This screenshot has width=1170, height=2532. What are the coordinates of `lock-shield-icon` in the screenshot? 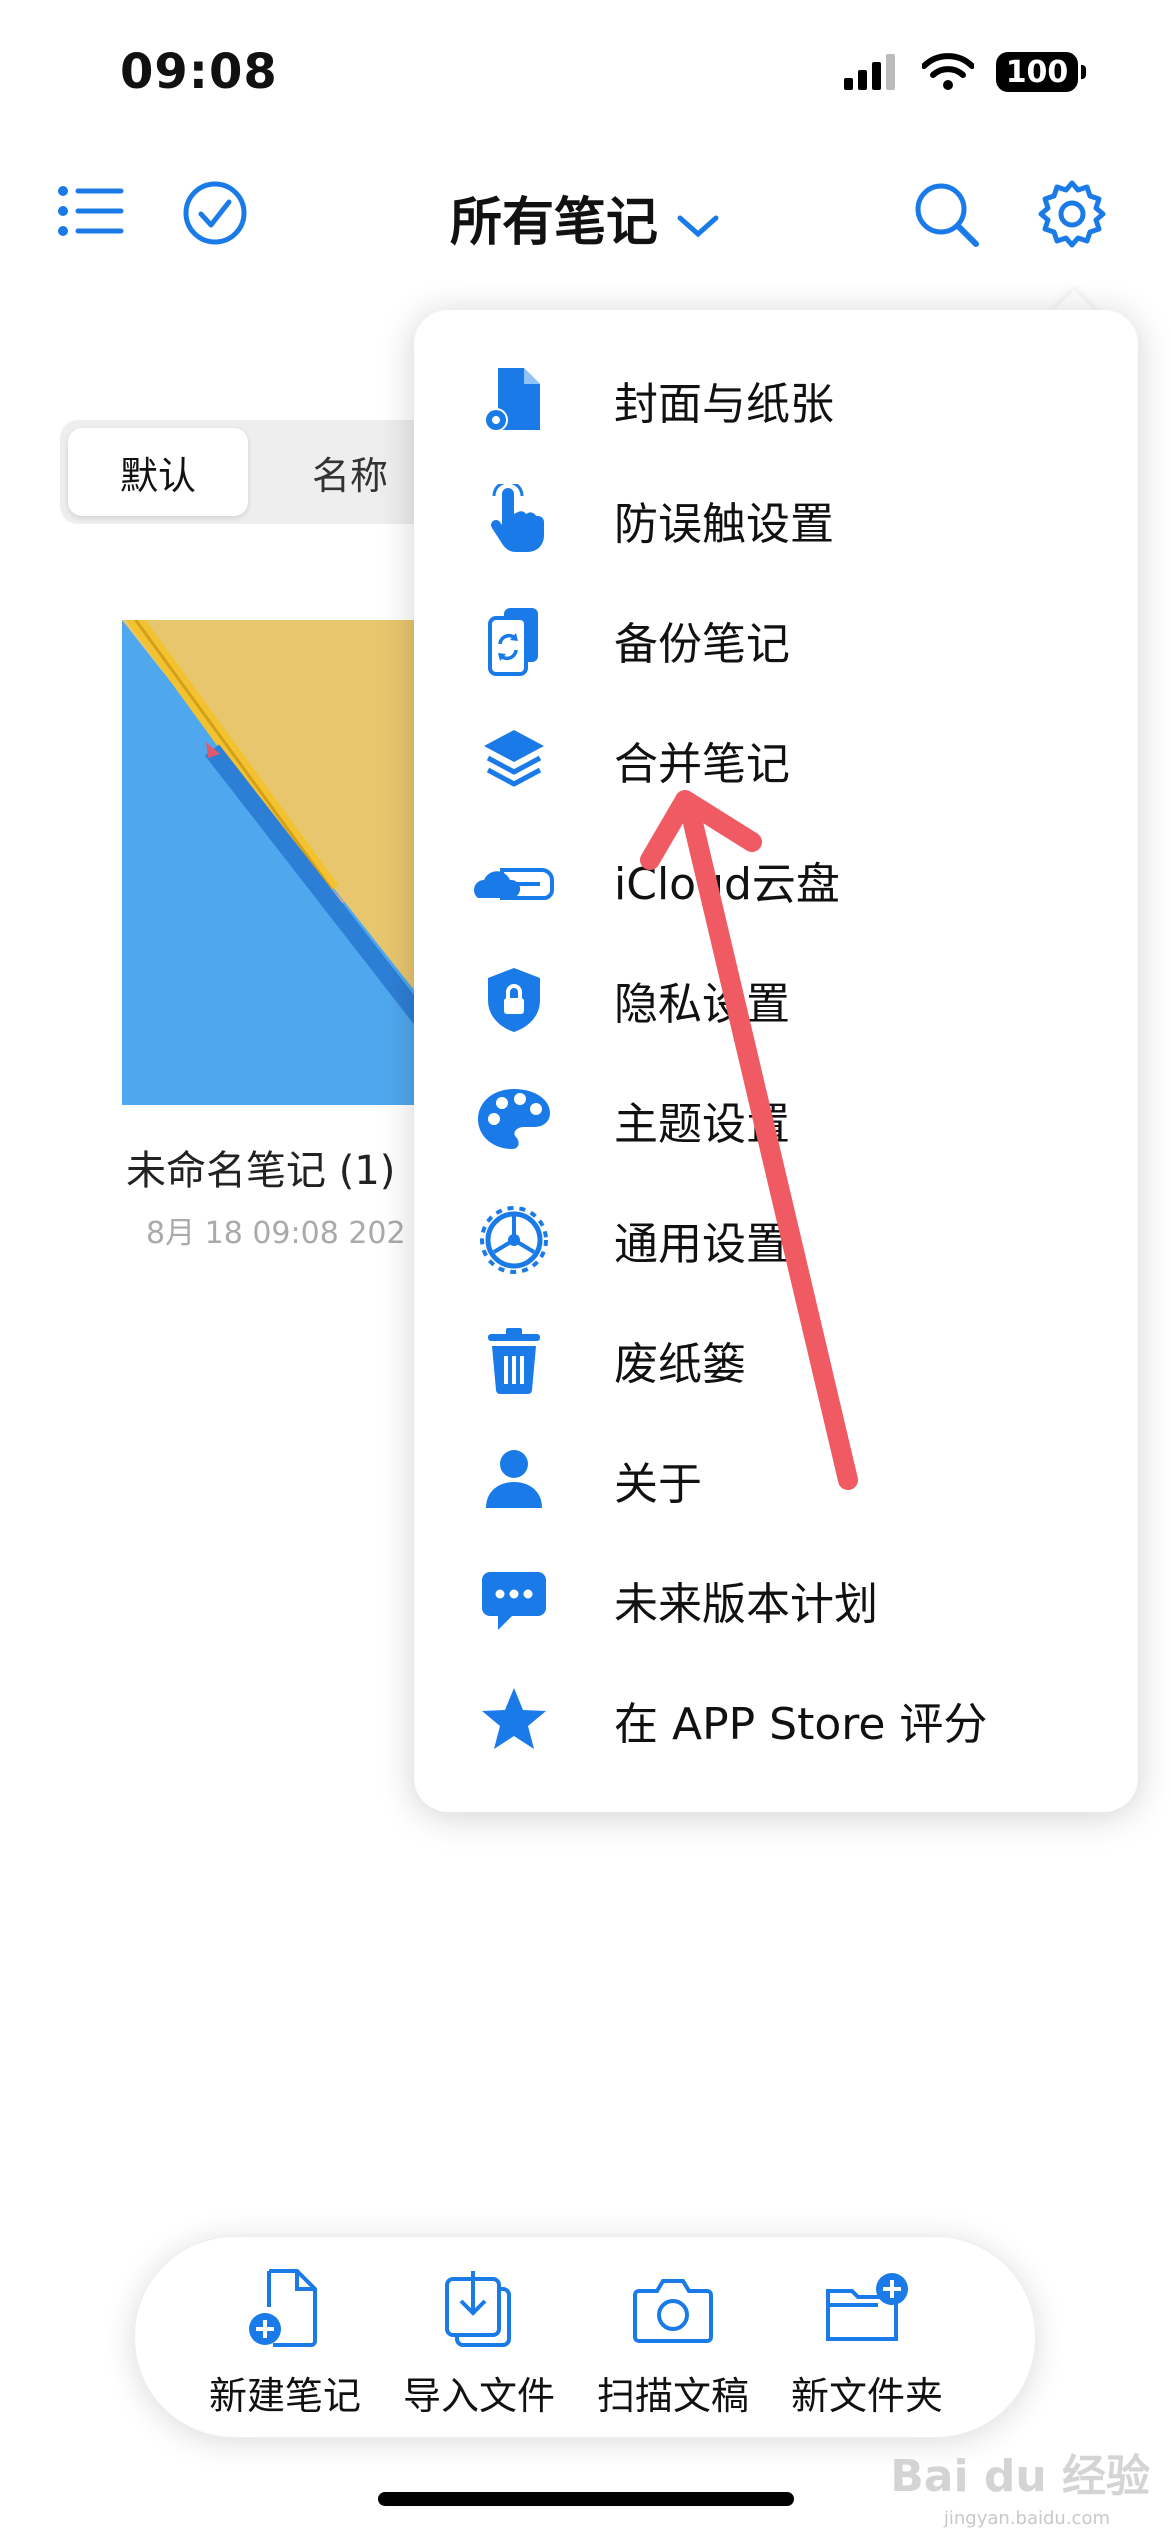 It's located at (514, 1000).